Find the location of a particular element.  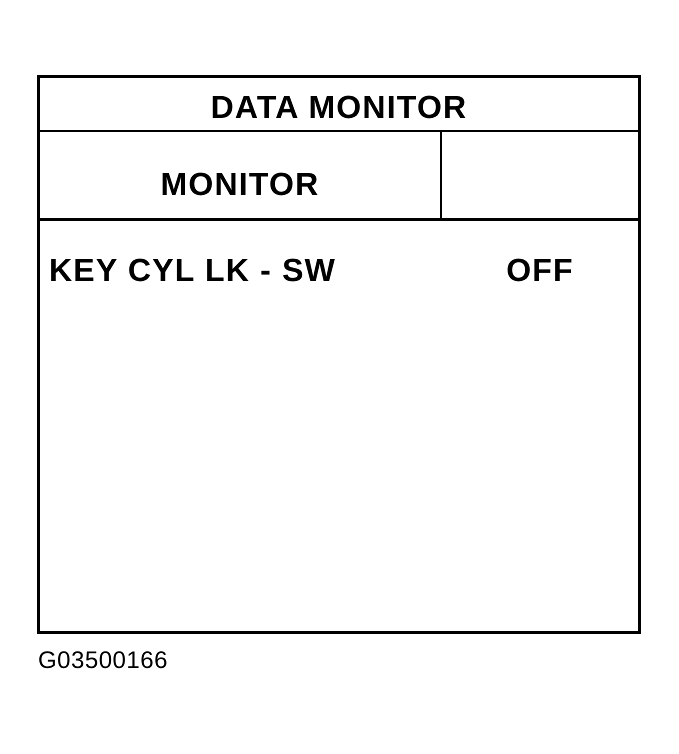

signal-name: KEY CYL LK - SW is located at coordinates (192, 270).